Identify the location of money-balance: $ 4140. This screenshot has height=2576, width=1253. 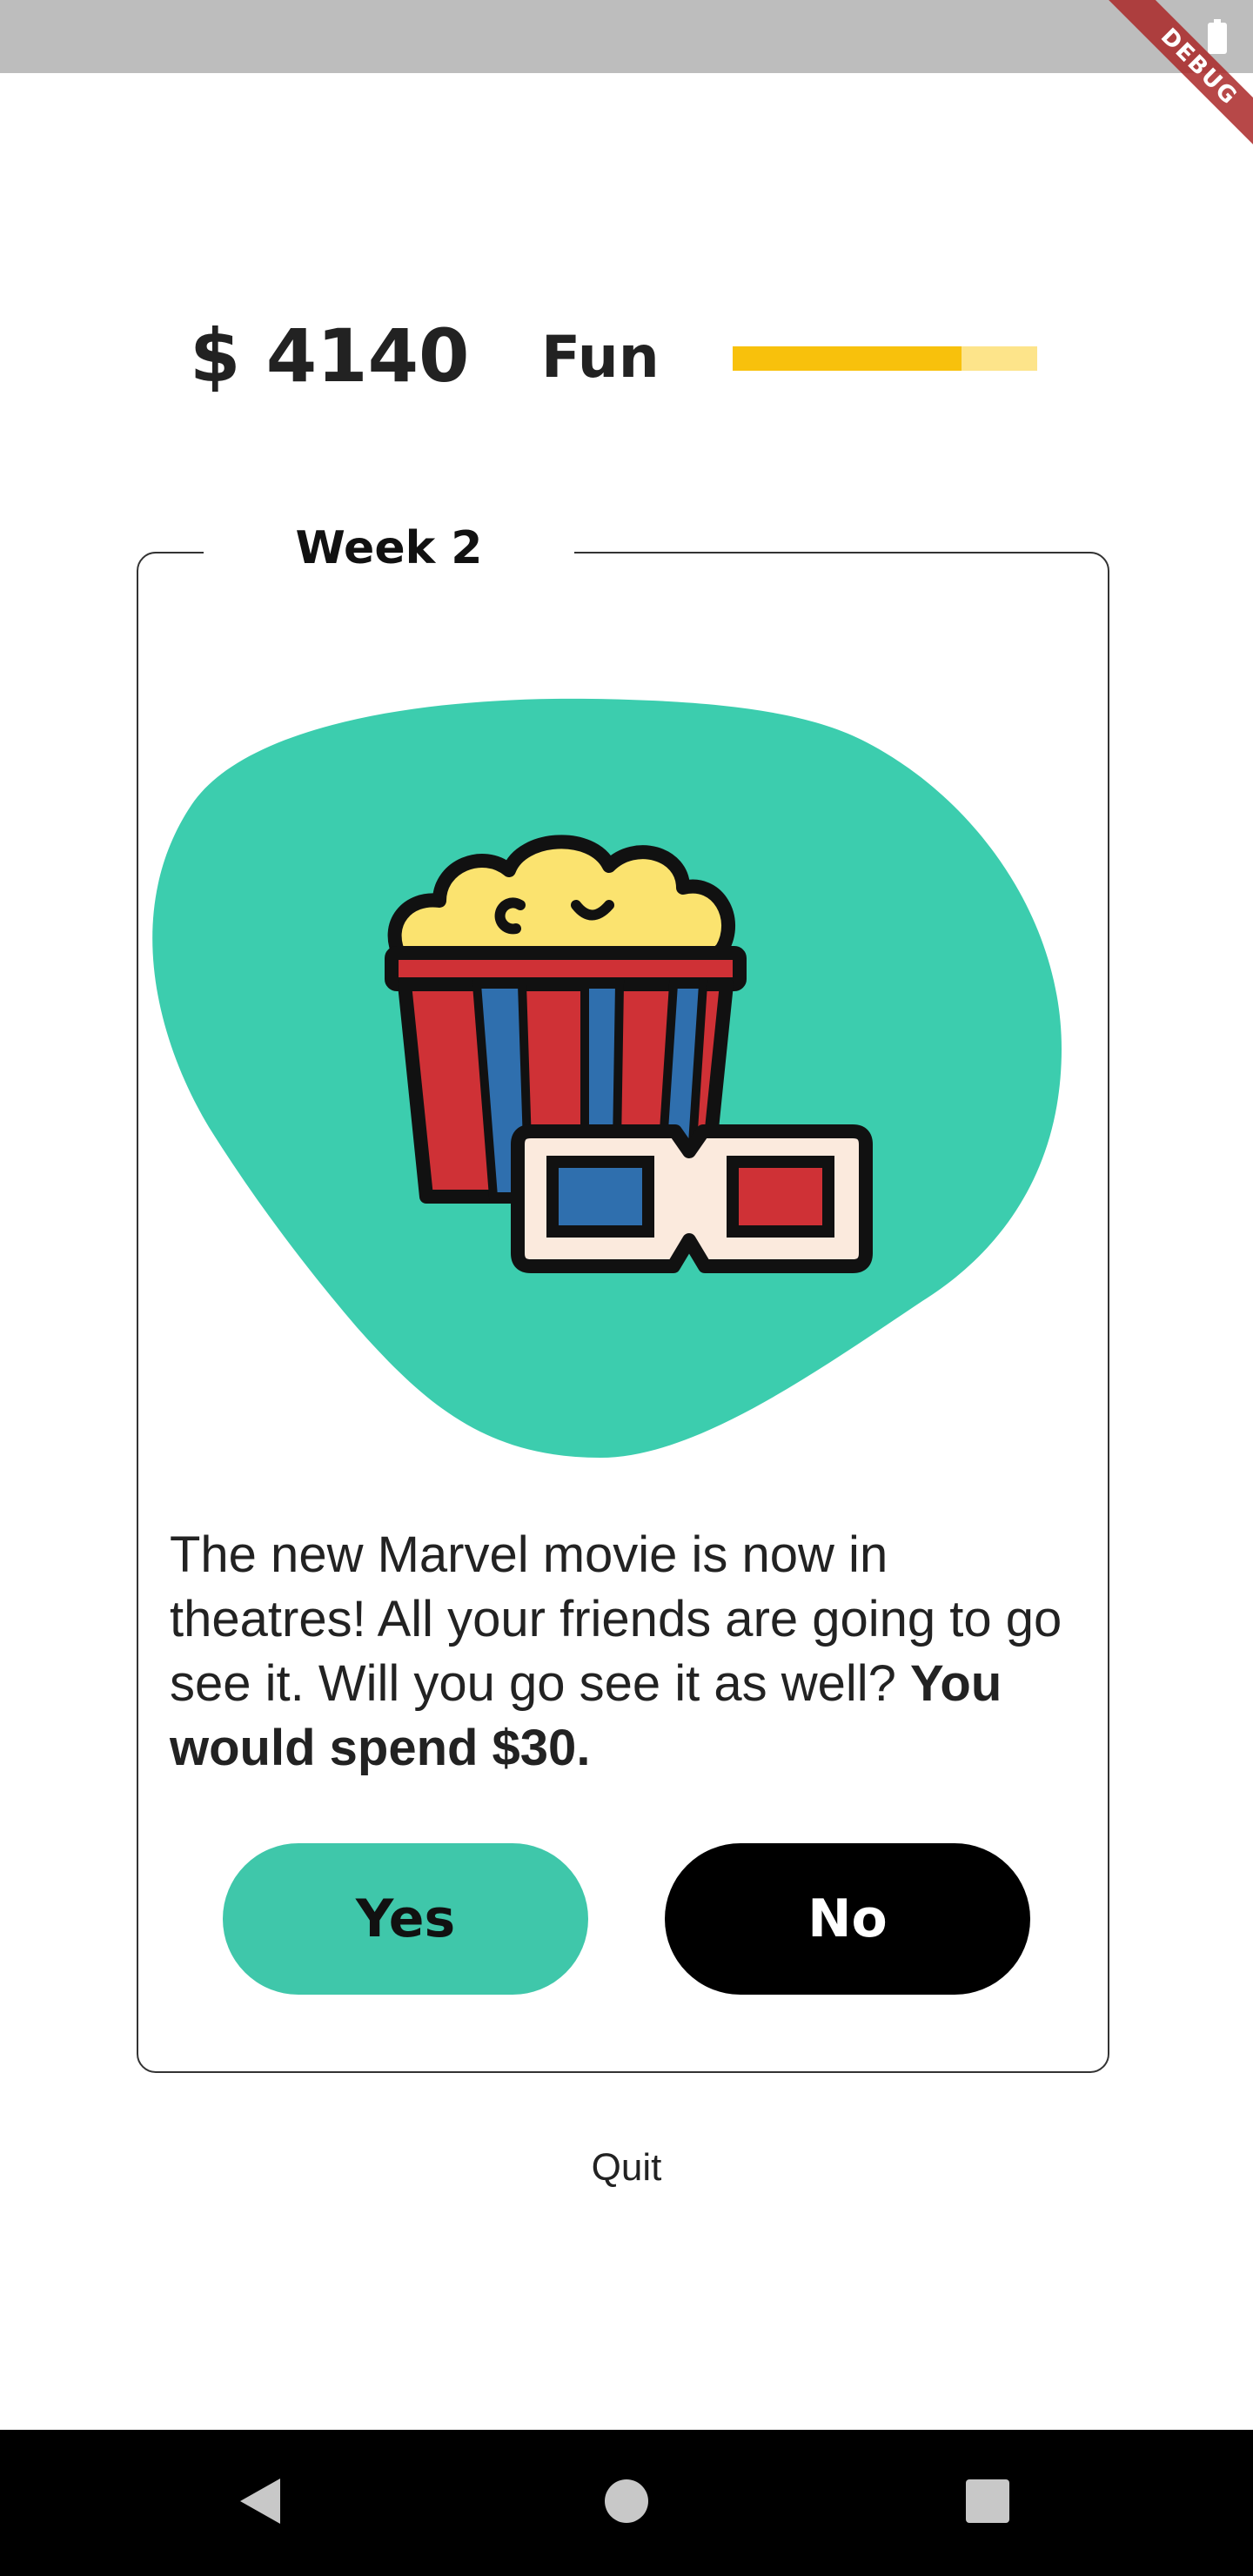
(330, 356).